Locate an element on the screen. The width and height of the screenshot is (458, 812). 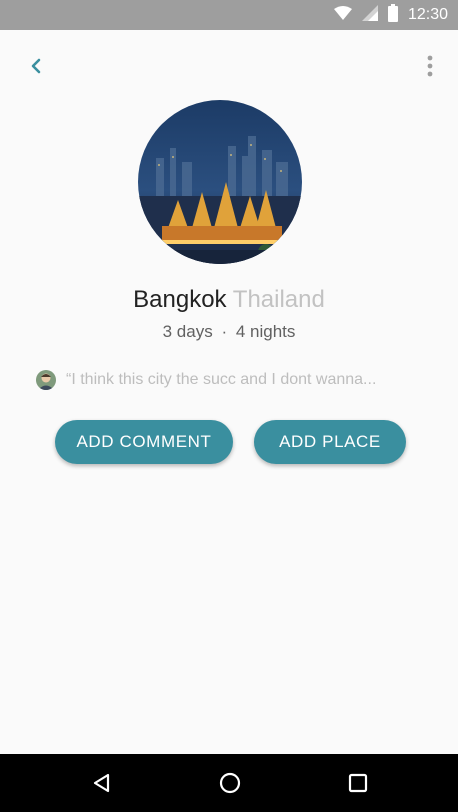
more-vert-icon is located at coordinates (430, 66).